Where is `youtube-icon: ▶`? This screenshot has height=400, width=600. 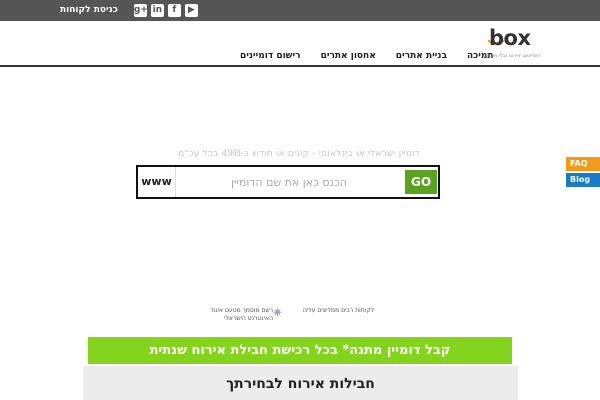
youtube-icon: ▶ is located at coordinates (191, 10).